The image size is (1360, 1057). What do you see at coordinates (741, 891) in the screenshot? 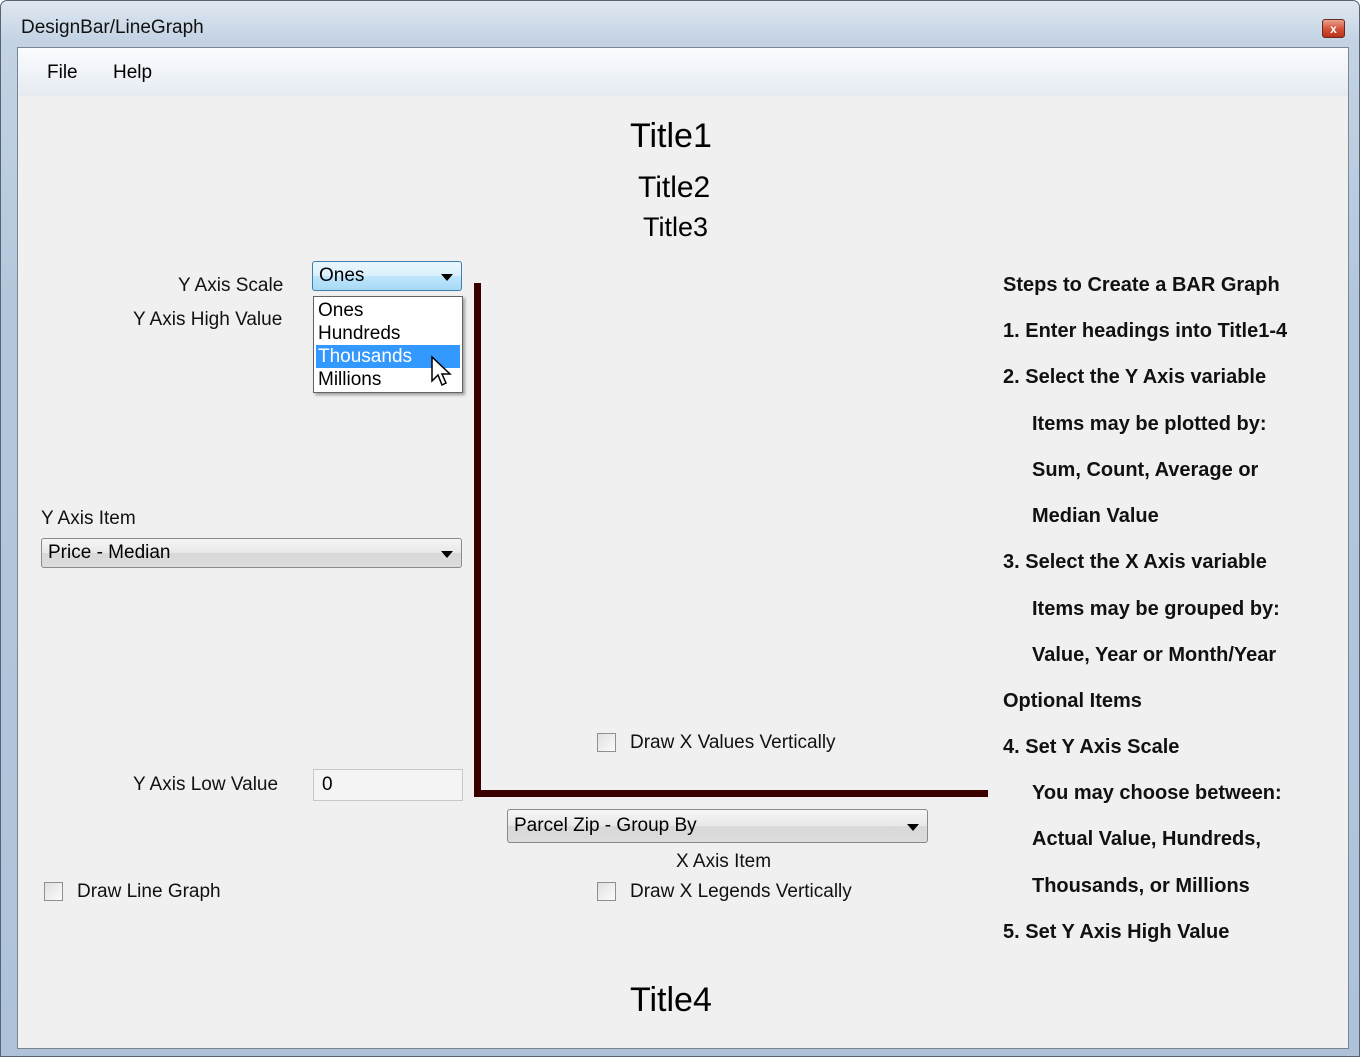
I see `draw-x-legends-vertically-label: Draw X Legends Vertically` at bounding box center [741, 891].